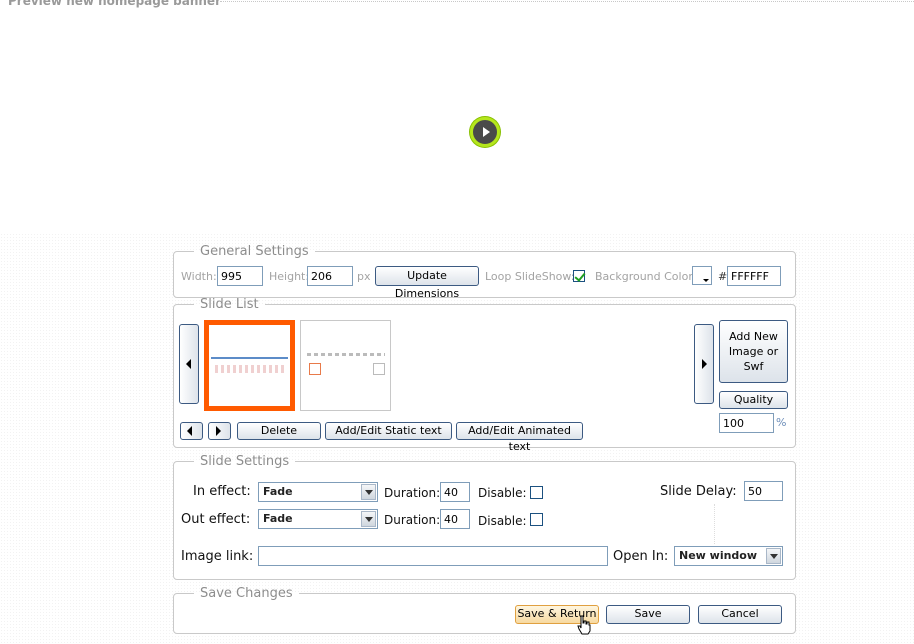  What do you see at coordinates (763, 491) in the screenshot?
I see `slide-delay-input` at bounding box center [763, 491].